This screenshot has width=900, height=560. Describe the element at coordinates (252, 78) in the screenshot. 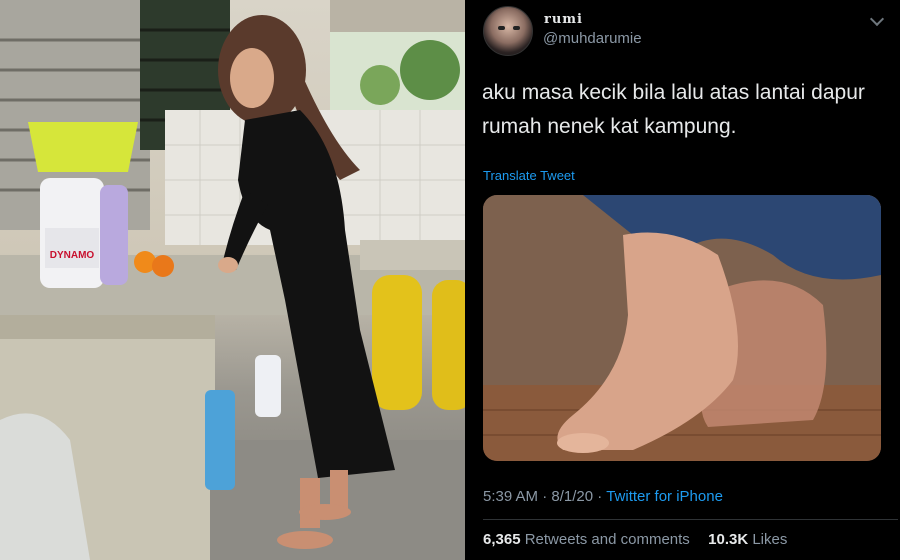

I see `woman-face` at that location.